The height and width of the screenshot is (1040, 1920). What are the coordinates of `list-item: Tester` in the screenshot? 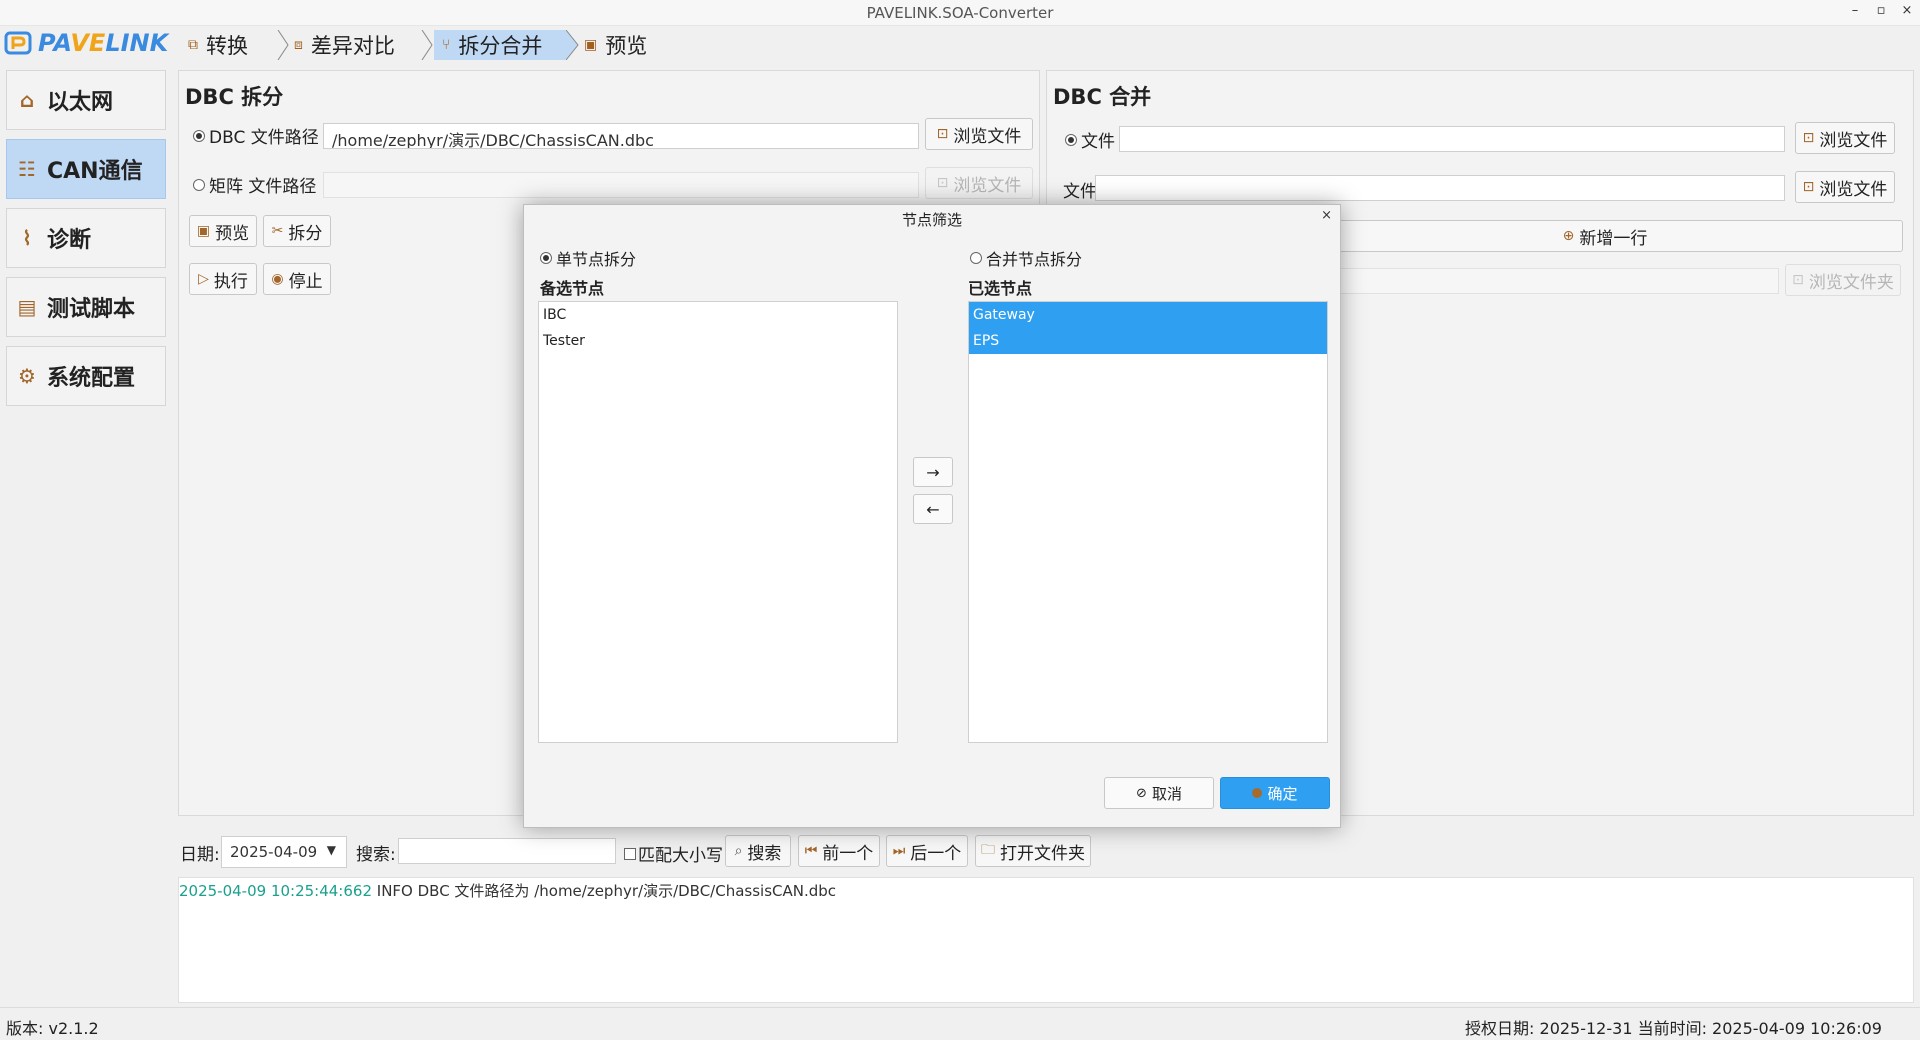 It's located at (718, 341).